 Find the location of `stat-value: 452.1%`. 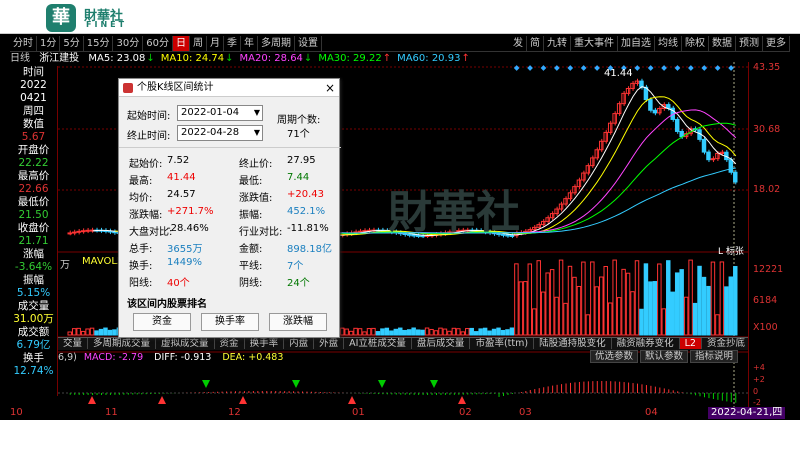

stat-value: 452.1% is located at coordinates (306, 211).